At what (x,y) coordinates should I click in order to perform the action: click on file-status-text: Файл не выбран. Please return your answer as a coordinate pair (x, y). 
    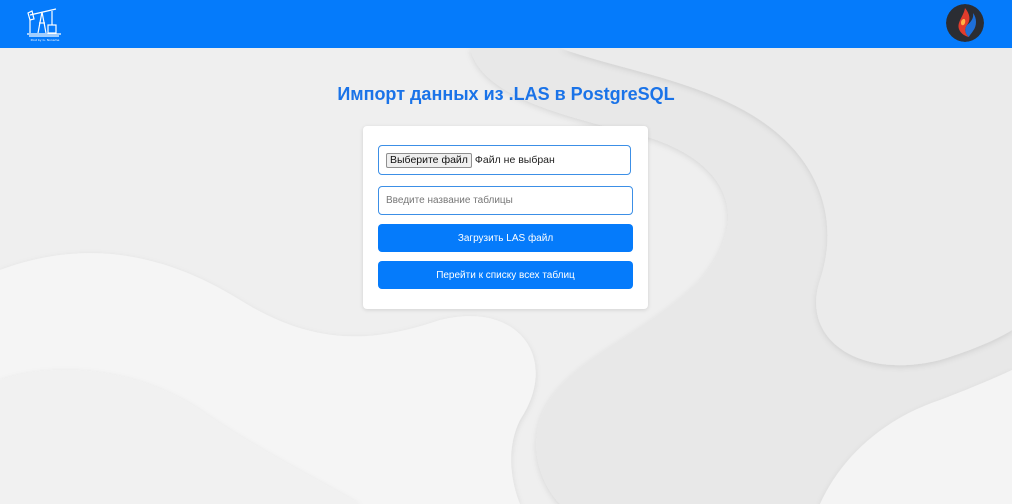
    Looking at the image, I should click on (514, 160).